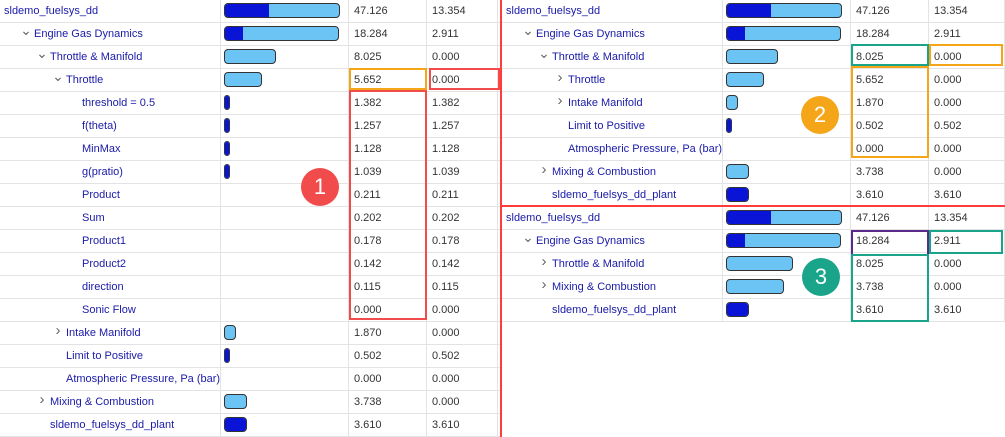 Image resolution: width=1005 pixels, height=437 pixels. I want to click on name-cell: › Throttle & Manifold, so click(612, 264).